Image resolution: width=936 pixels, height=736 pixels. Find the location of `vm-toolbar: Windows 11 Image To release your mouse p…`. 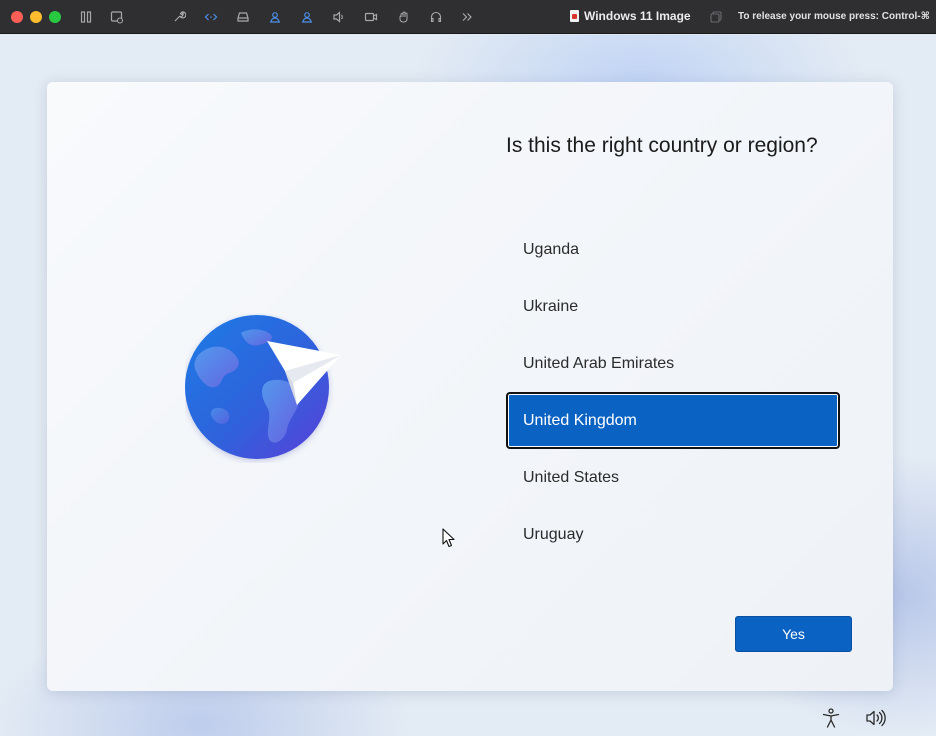

vm-toolbar: Windows 11 Image To release your mouse p… is located at coordinates (468, 17).